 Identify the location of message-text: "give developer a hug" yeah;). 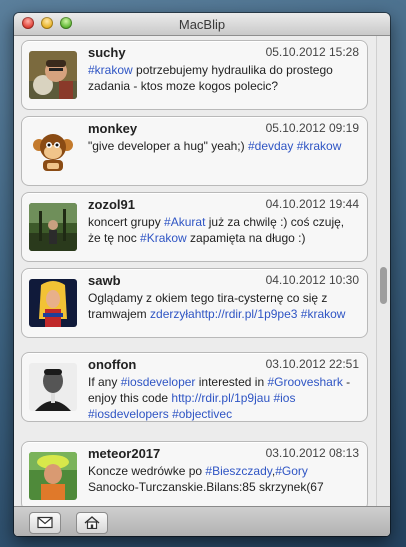
(168, 146).